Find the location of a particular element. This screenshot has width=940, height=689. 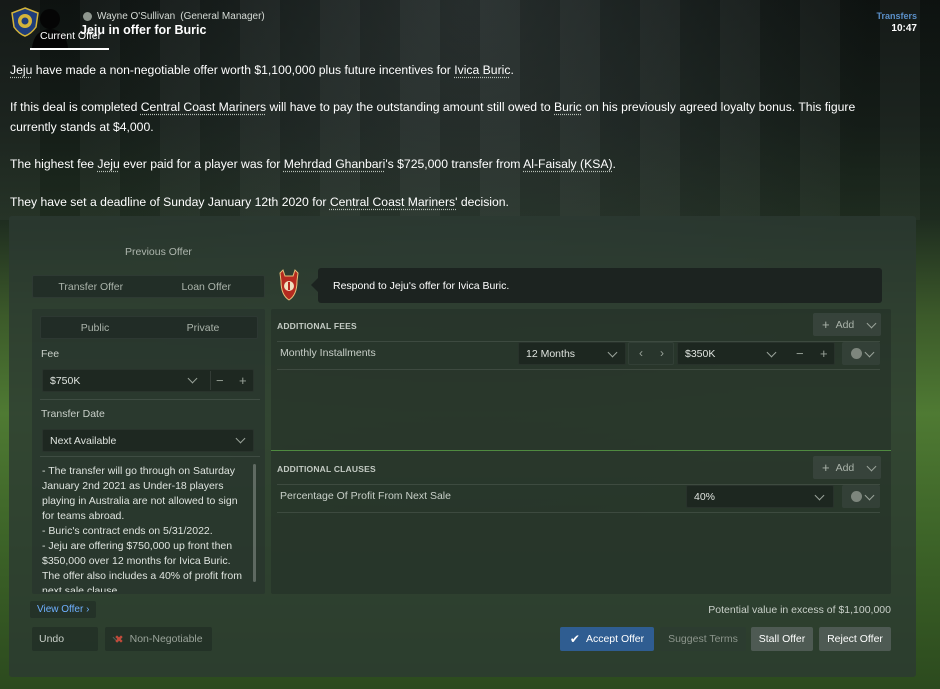

suggest-terms-button: Suggest Terms is located at coordinates (703, 639).